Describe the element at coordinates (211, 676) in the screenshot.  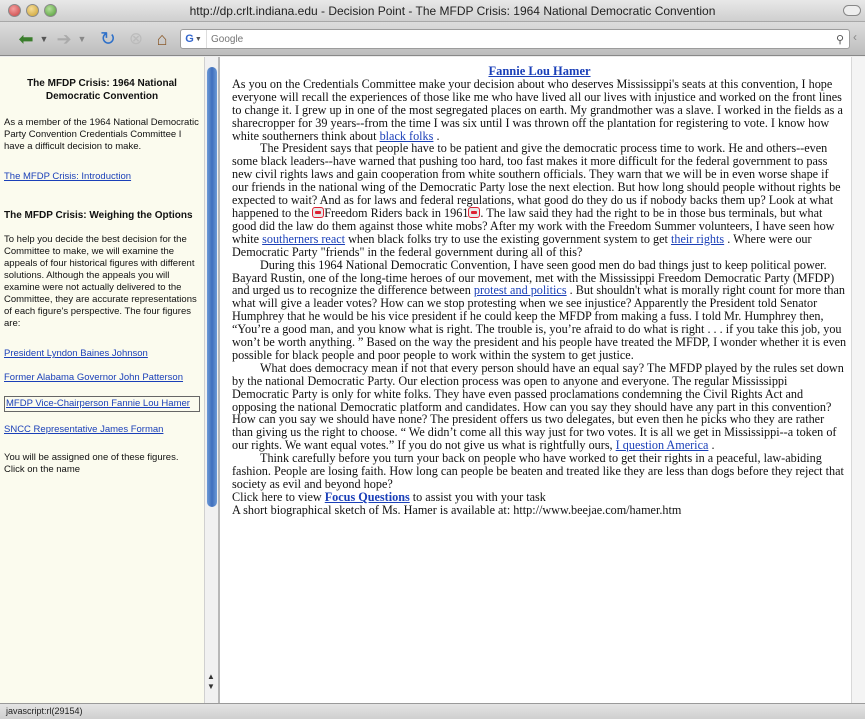
I see `scroll-up-icon: ▲` at that location.